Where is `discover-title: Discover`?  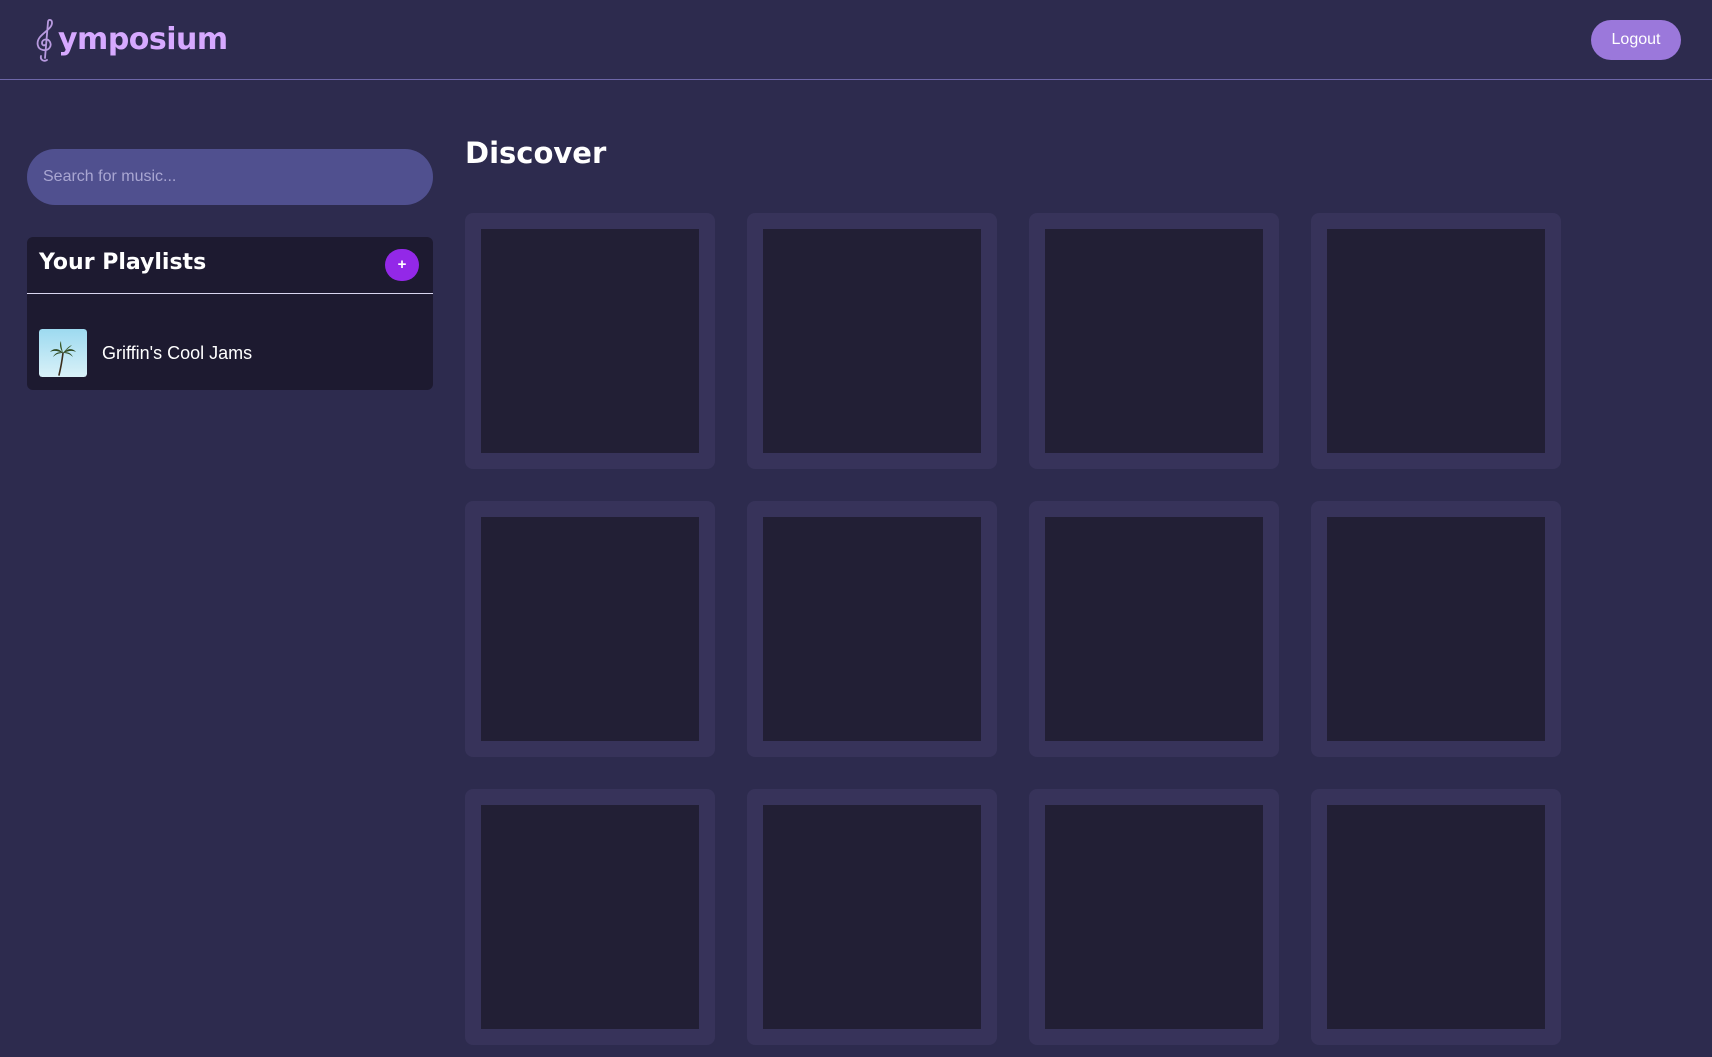
discover-title: Discover is located at coordinates (536, 153).